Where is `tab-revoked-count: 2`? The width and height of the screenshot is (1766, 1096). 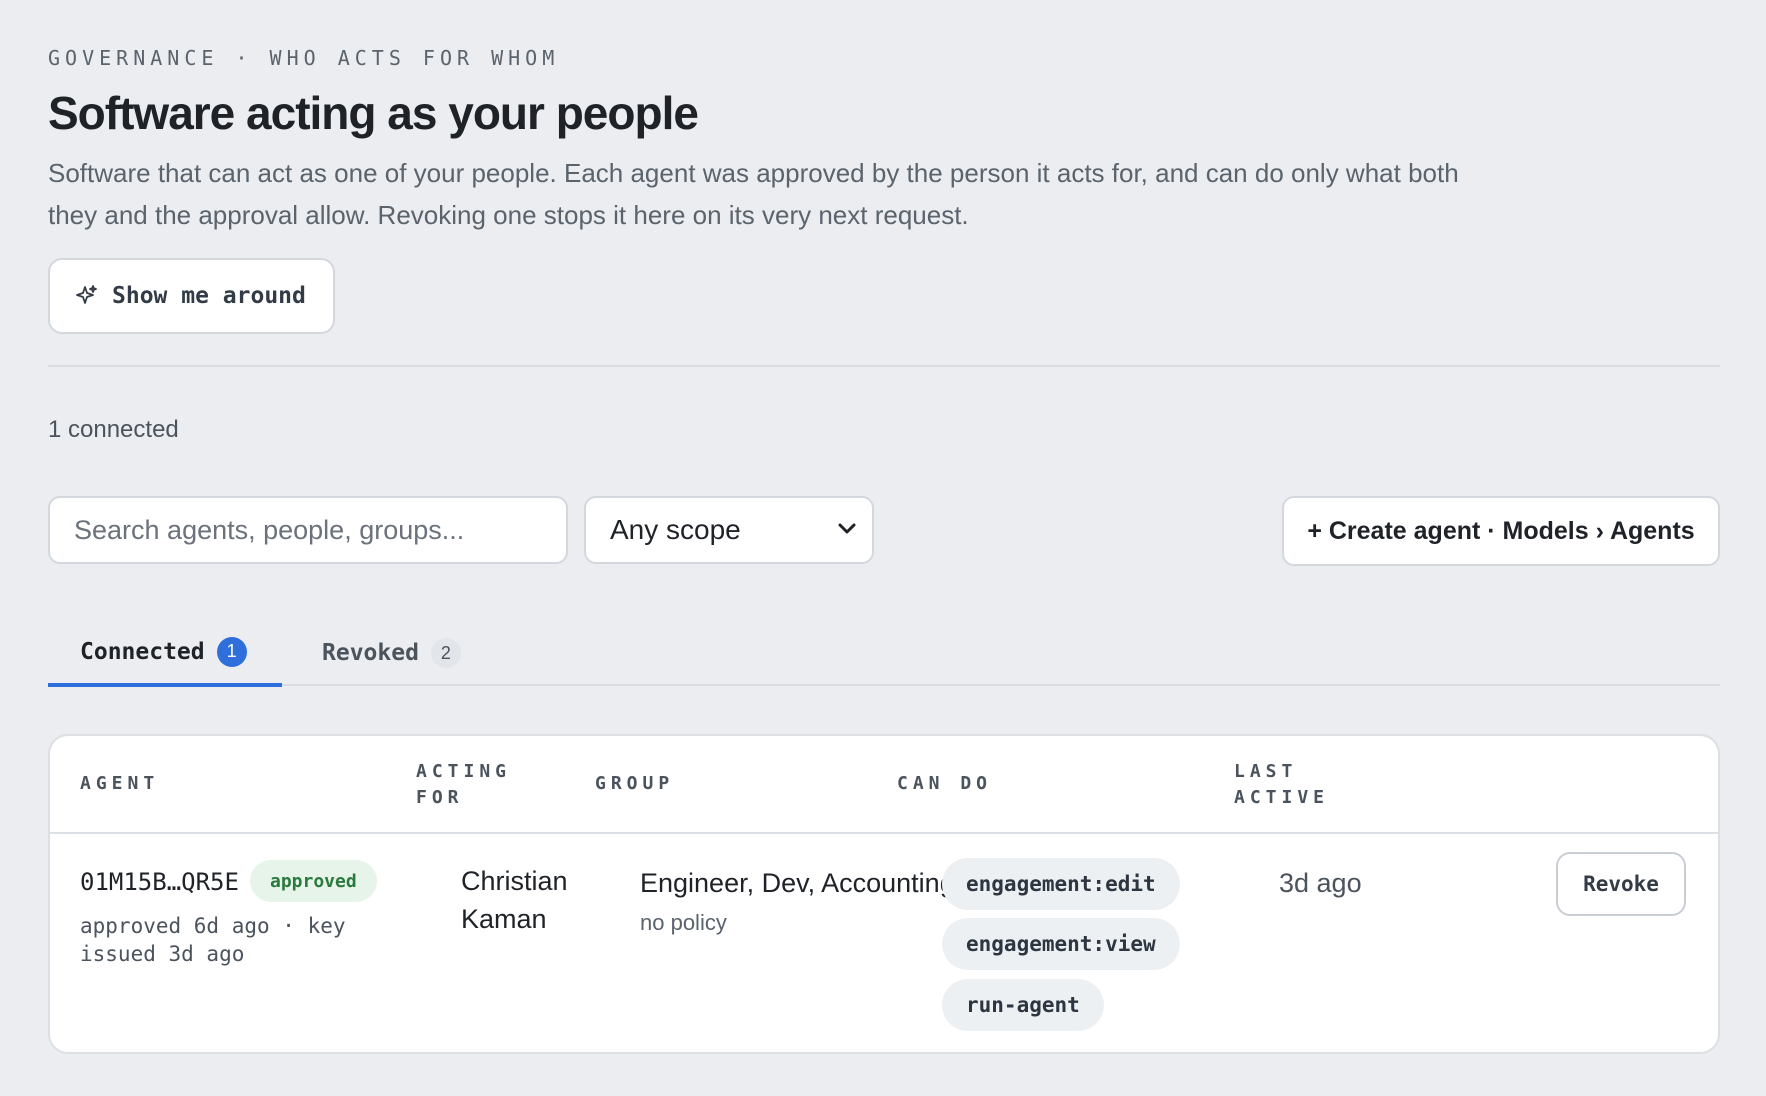
tab-revoked-count: 2 is located at coordinates (445, 653).